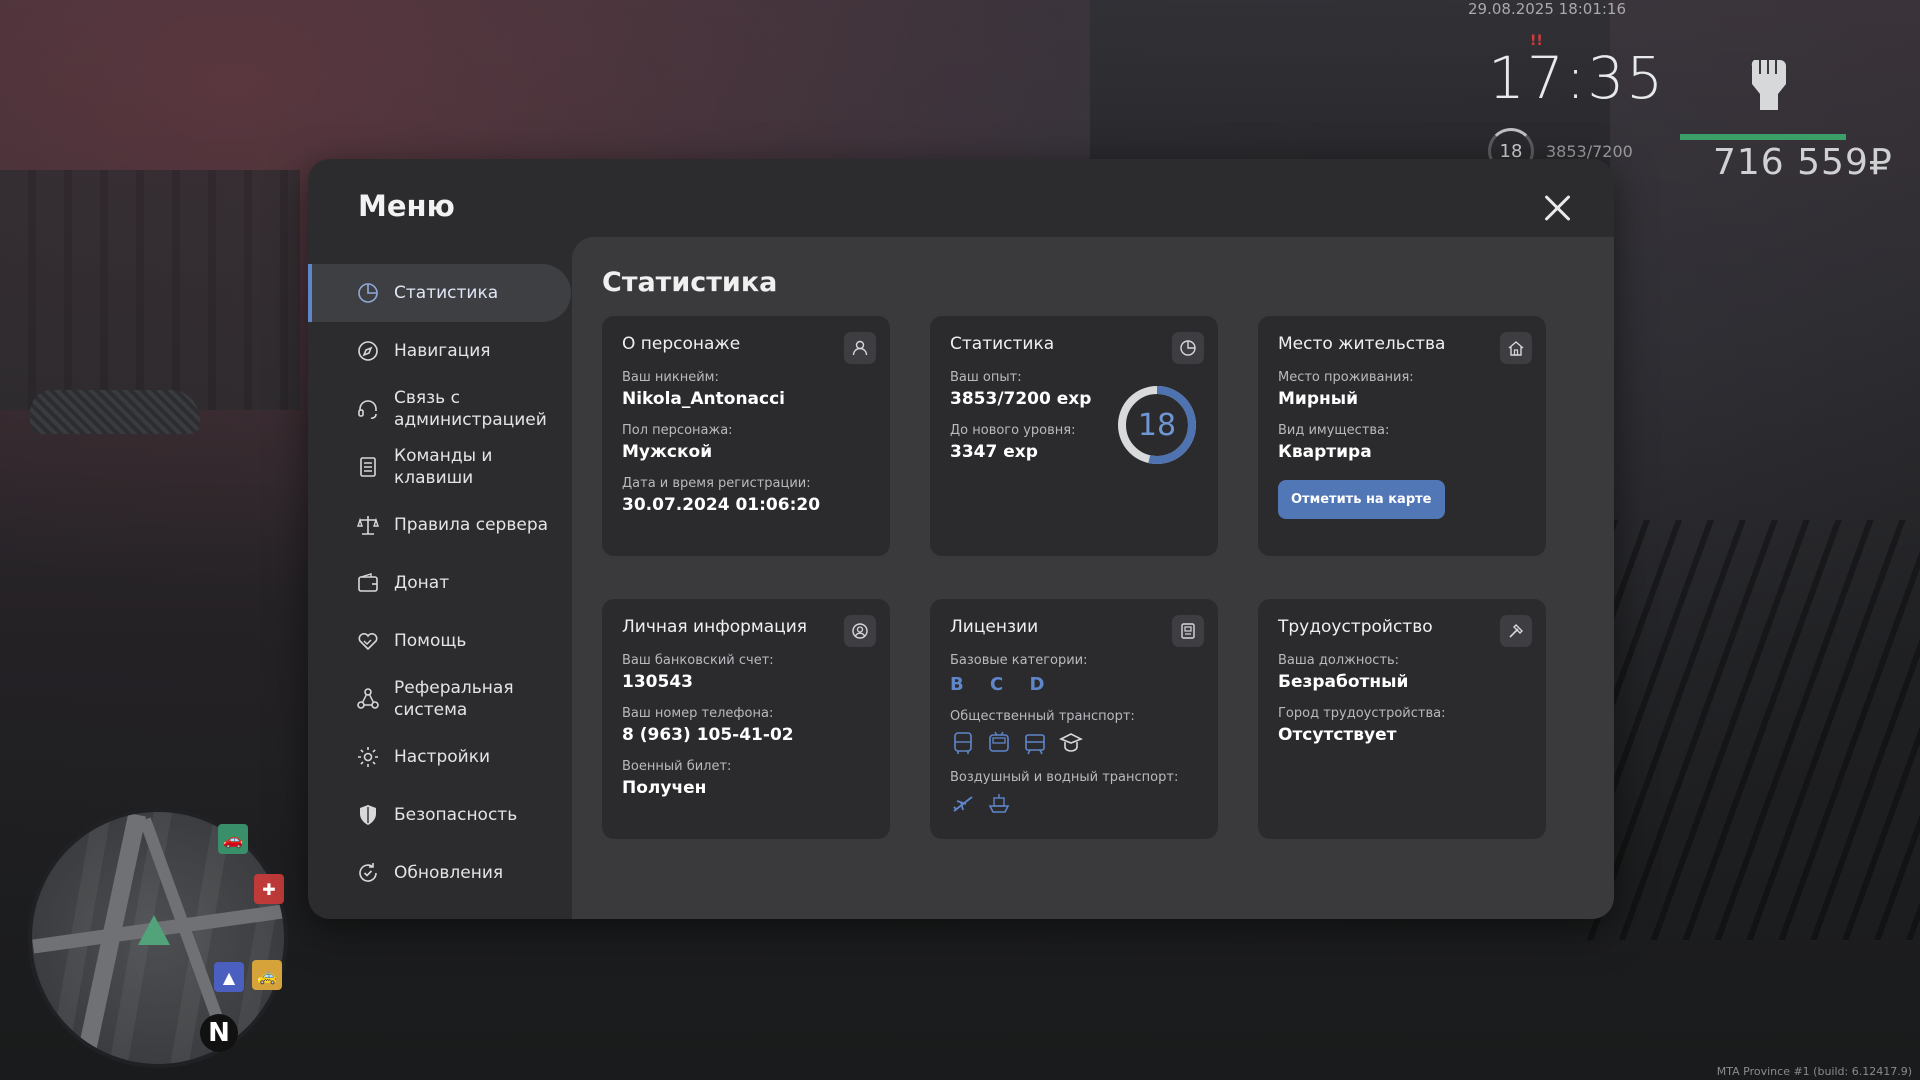 This screenshot has height=1080, width=1920. What do you see at coordinates (677, 766) in the screenshot?
I see `military-id-label: Военный билет:` at bounding box center [677, 766].